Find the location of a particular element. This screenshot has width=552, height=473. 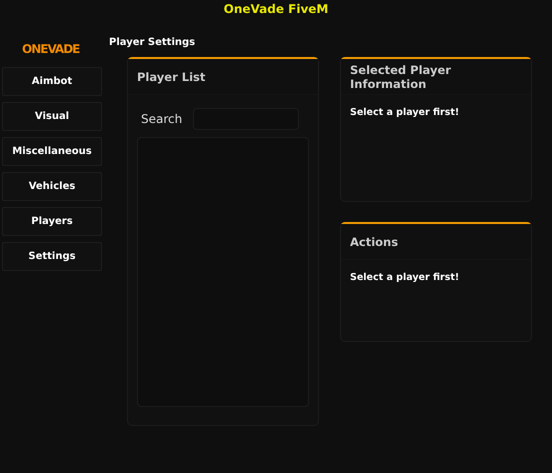

panel-title: Actions is located at coordinates (374, 241).